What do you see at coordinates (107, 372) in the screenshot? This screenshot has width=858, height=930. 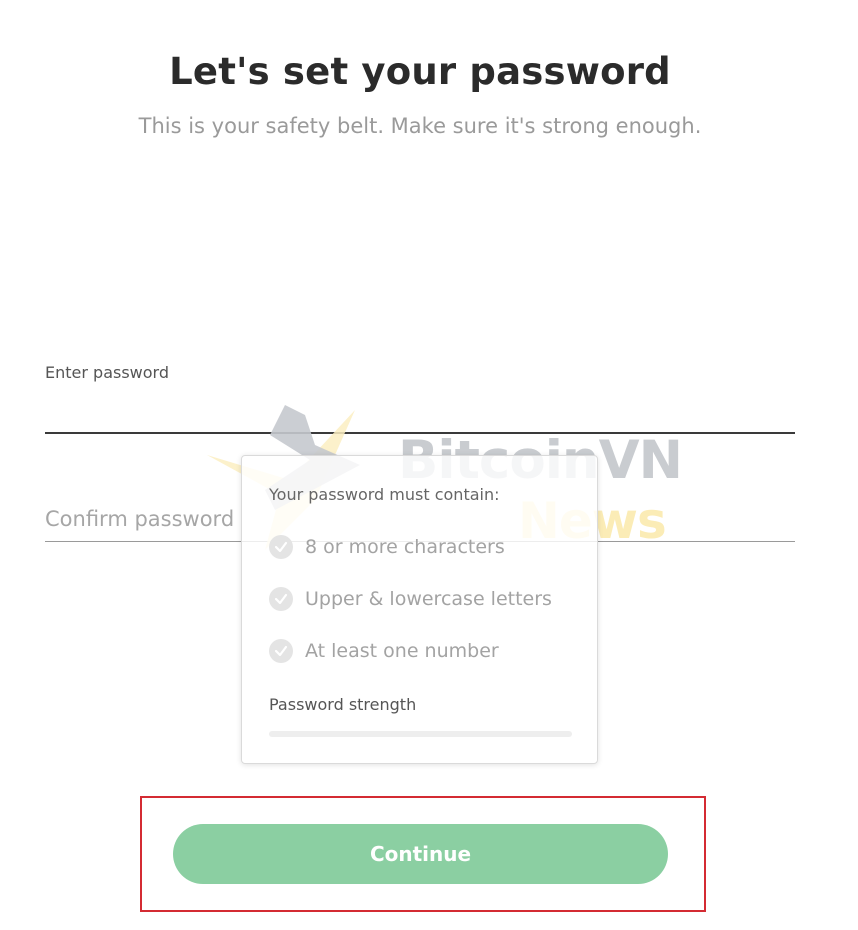 I see `password-label: Enter password` at bounding box center [107, 372].